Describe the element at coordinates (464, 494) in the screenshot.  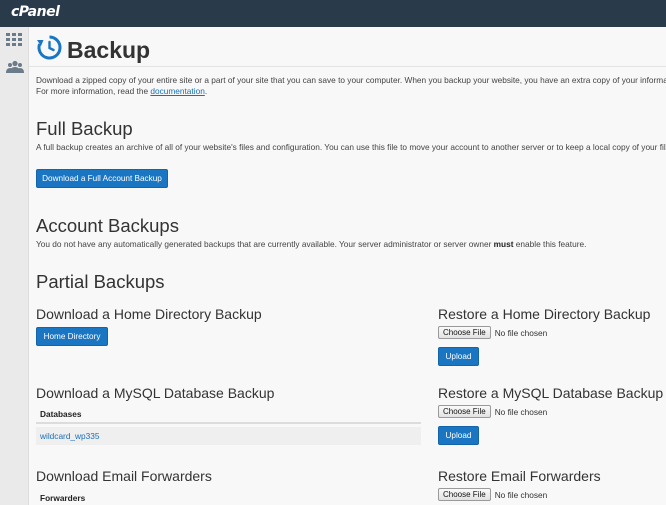
I see `forwarders-choose-file-button: Choose File` at that location.